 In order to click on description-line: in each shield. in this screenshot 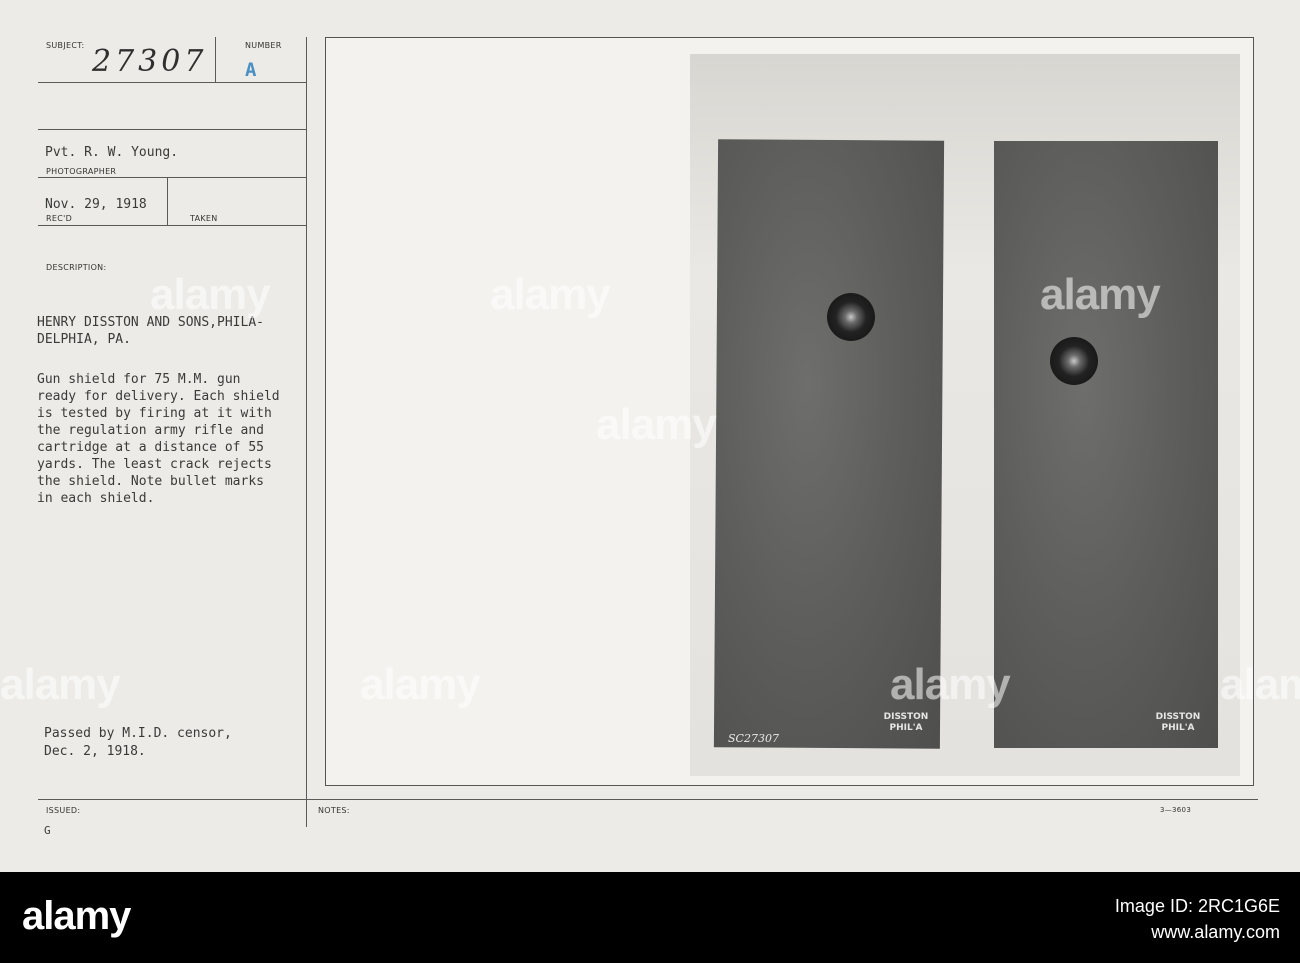, I will do `click(96, 498)`.